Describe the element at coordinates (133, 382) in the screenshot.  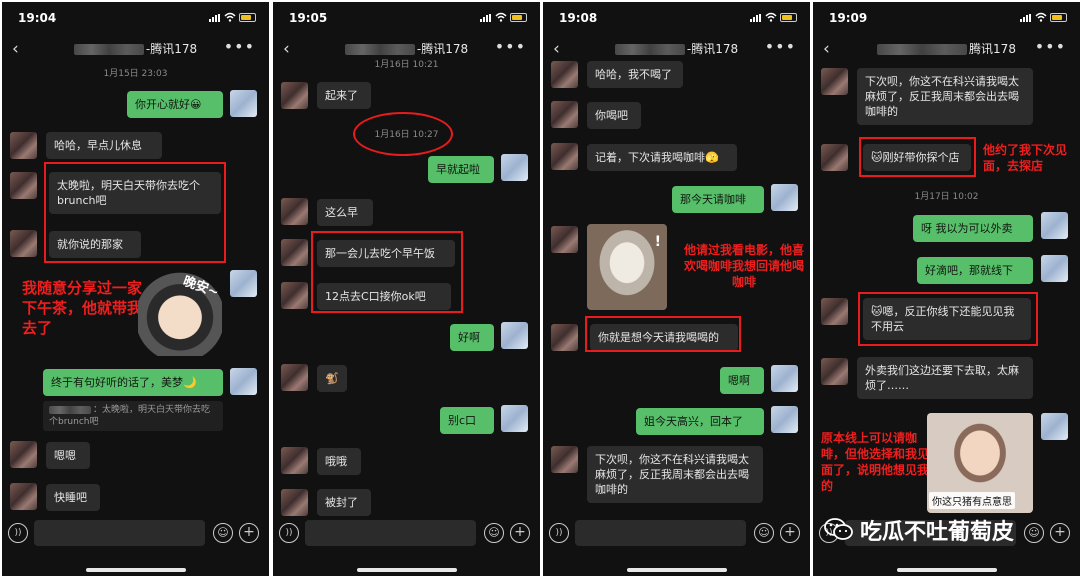
I see `message-bubble: 终于有句好听的话了，美梦🌙` at that location.